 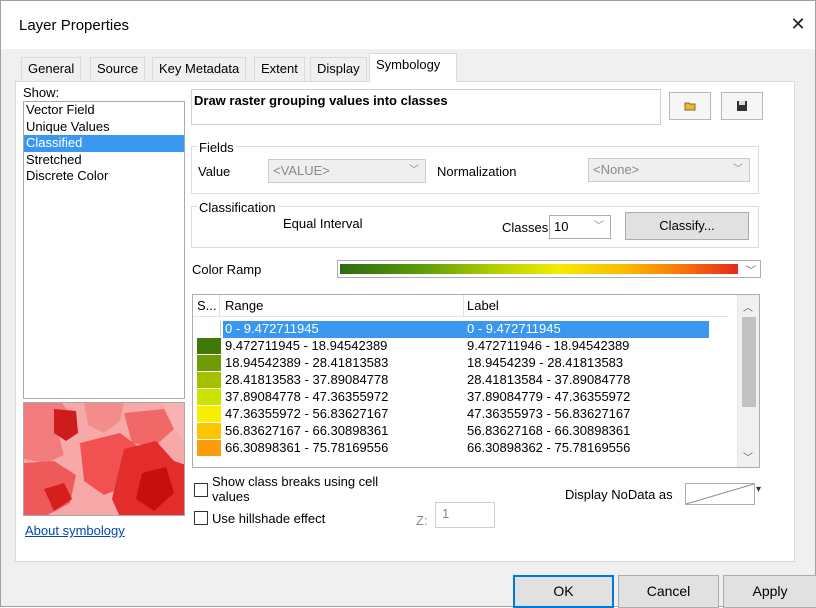 What do you see at coordinates (619, 494) in the screenshot?
I see `nodata-label: Display NoData as` at bounding box center [619, 494].